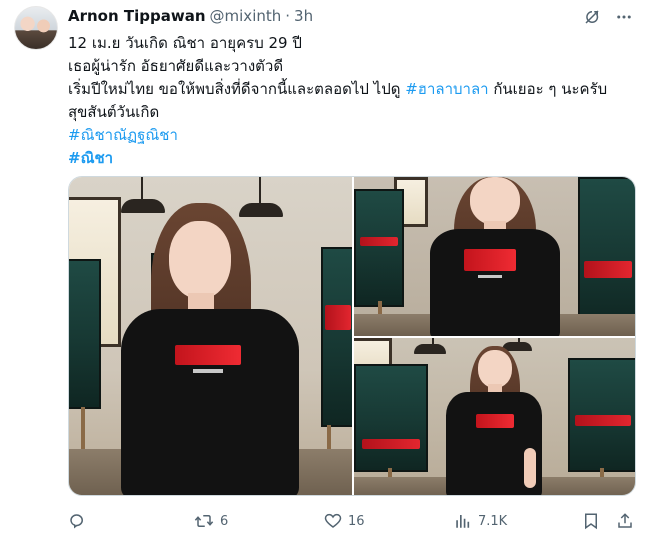  I want to click on heart-icon, so click(333, 520).